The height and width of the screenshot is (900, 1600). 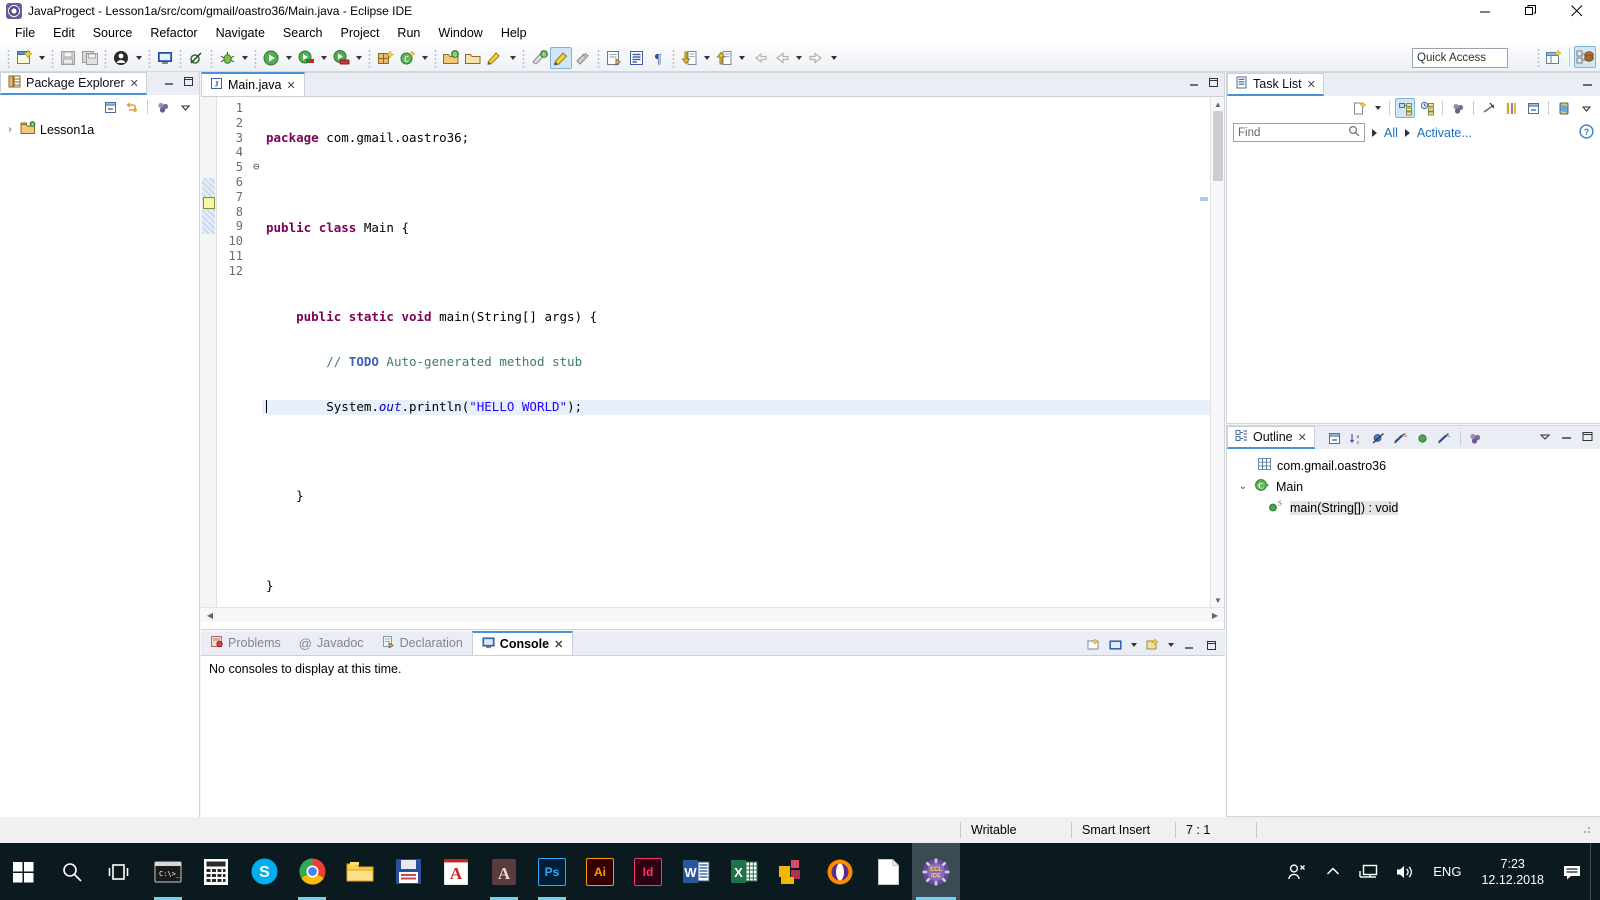 I want to click on new-wizard-dropdown-icon, so click(x=41, y=58).